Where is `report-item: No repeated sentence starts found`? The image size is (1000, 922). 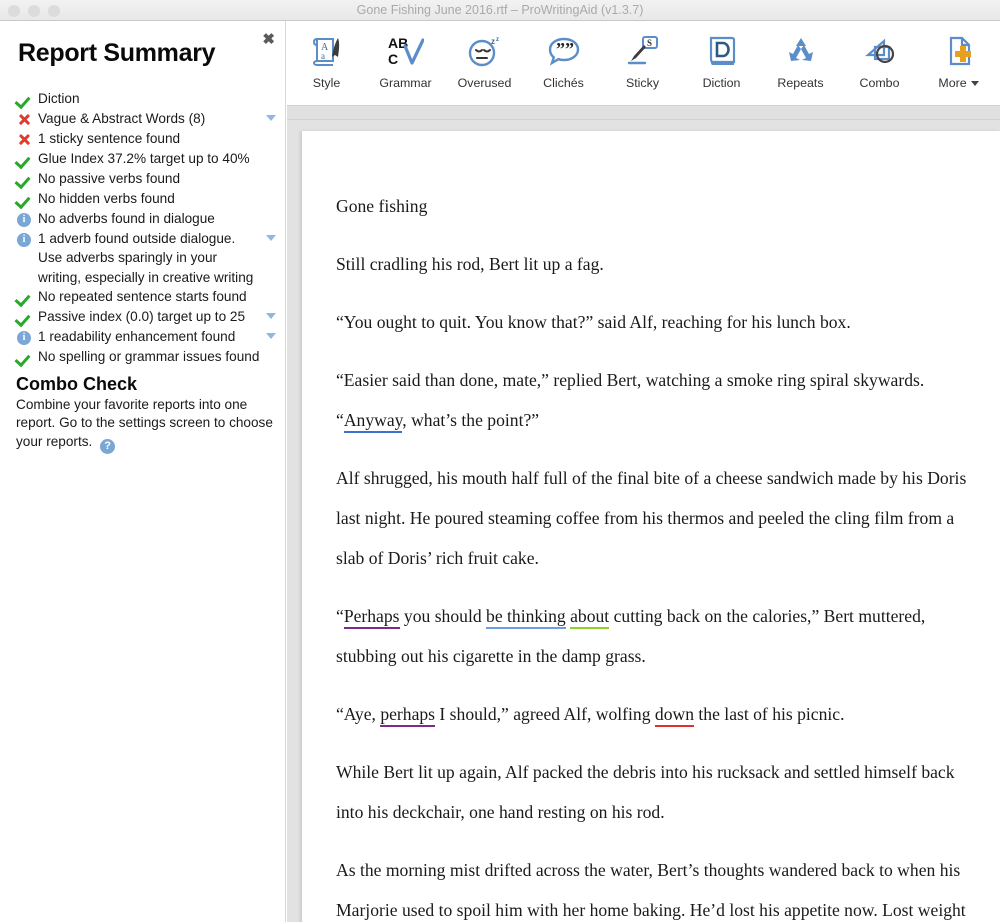 report-item: No repeated sentence starts found is located at coordinates (147, 297).